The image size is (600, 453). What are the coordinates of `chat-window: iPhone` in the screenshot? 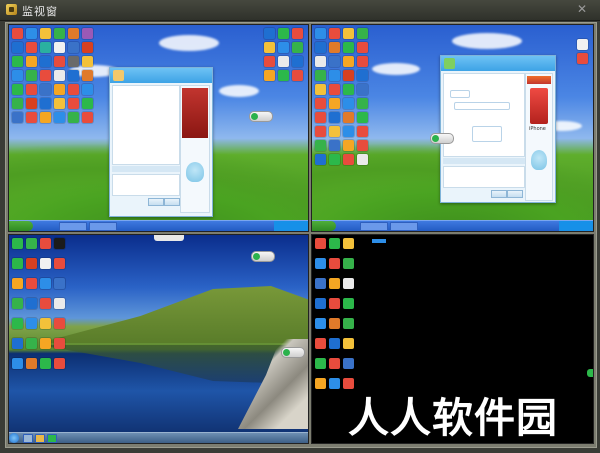 It's located at (498, 129).